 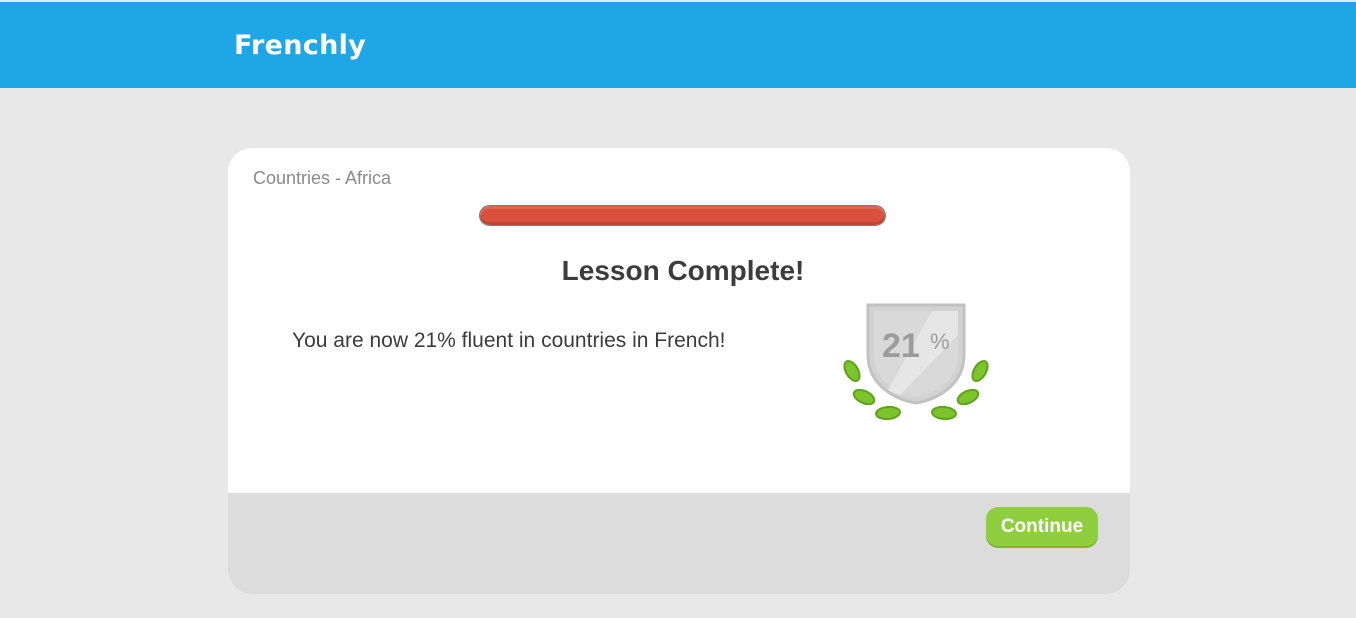 I want to click on lesson-progress-fill, so click(x=682, y=215).